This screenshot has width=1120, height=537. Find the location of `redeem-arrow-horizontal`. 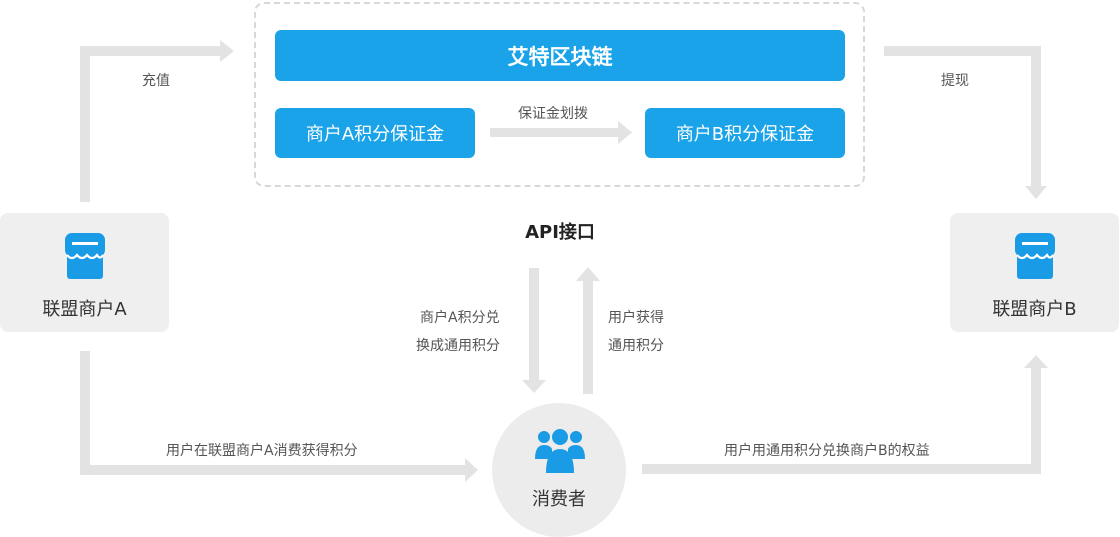

redeem-arrow-horizontal is located at coordinates (841, 469).